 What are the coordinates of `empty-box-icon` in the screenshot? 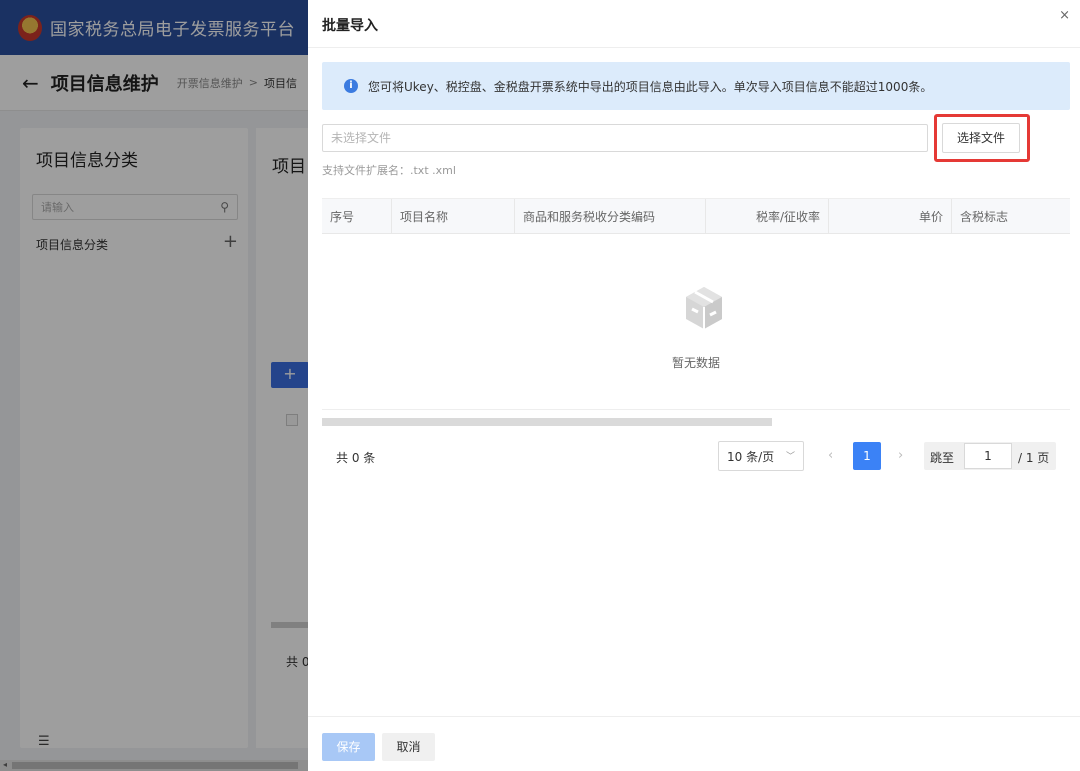 It's located at (704, 308).